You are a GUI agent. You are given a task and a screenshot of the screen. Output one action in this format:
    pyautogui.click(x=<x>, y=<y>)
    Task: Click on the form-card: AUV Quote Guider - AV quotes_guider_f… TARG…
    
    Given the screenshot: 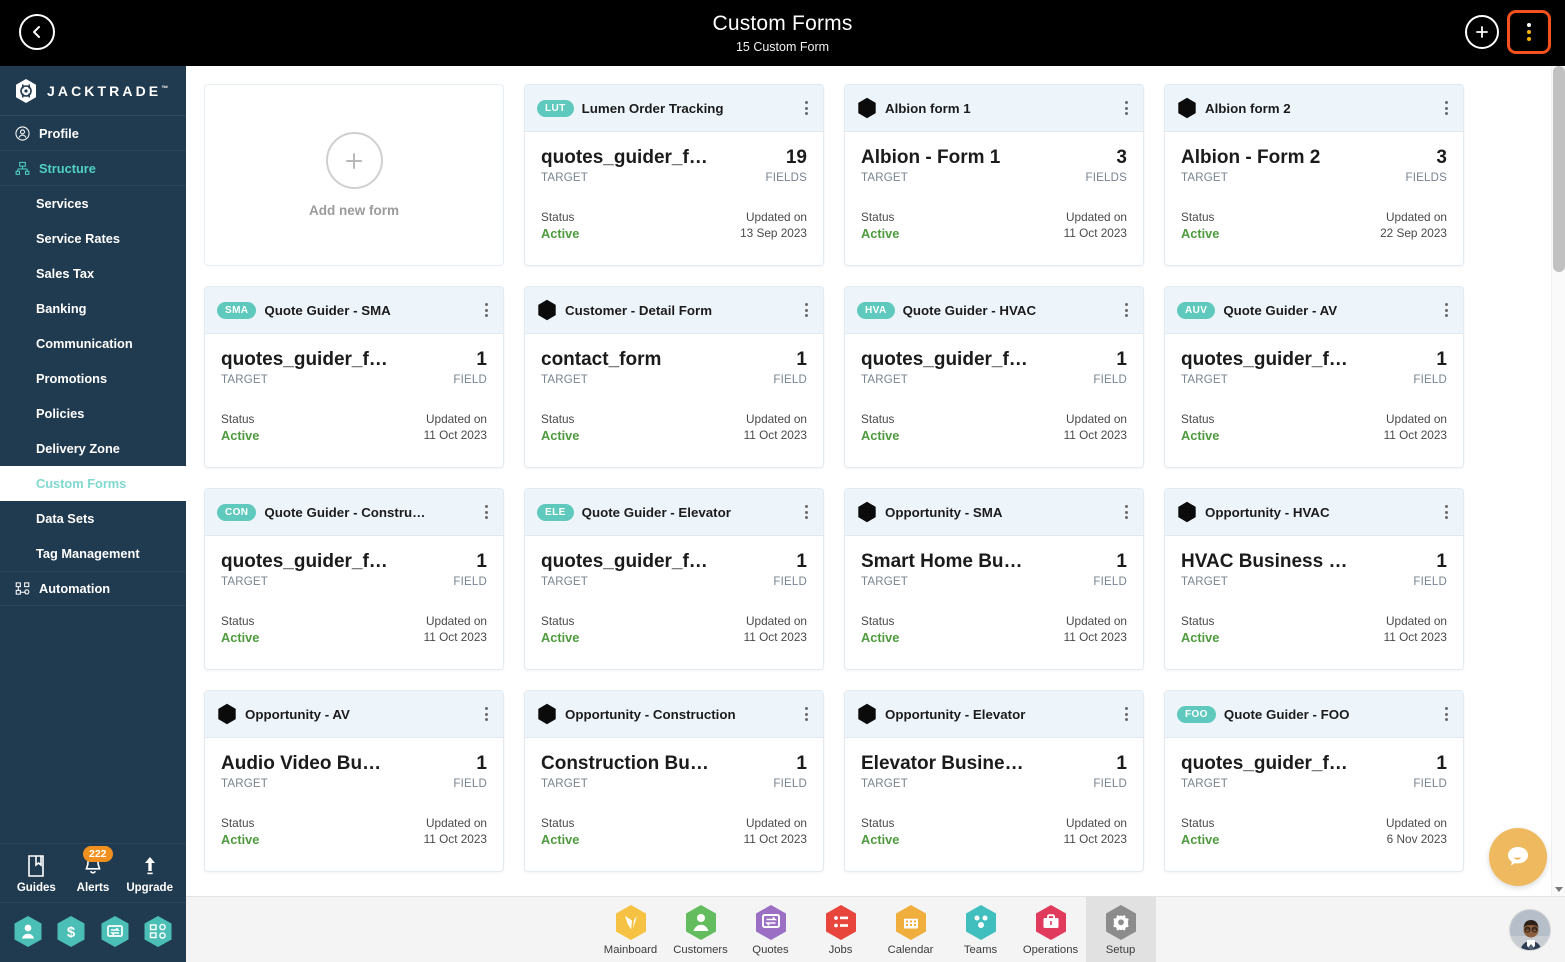 What is the action you would take?
    pyautogui.click(x=1314, y=377)
    